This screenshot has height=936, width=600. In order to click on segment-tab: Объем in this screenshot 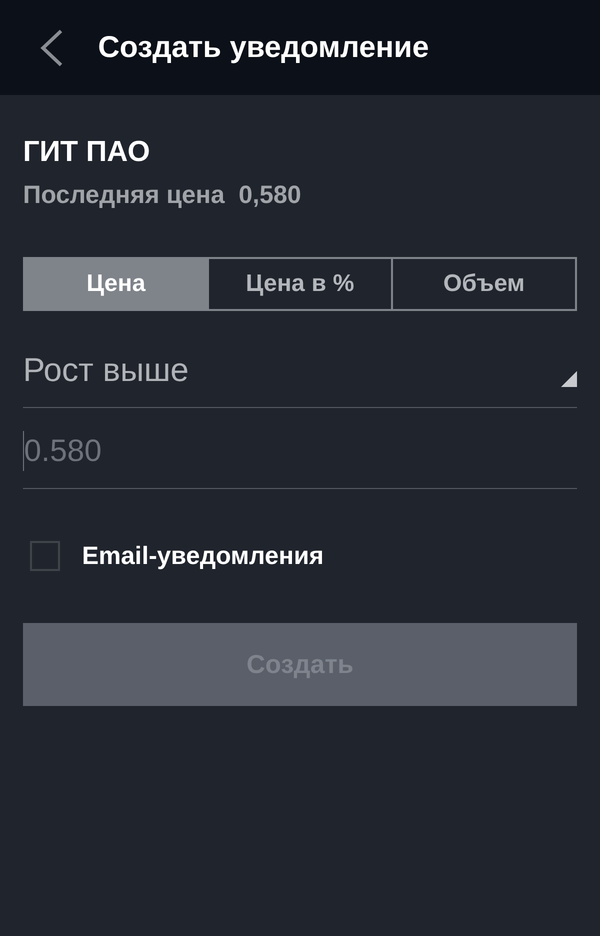, I will do `click(484, 284)`.